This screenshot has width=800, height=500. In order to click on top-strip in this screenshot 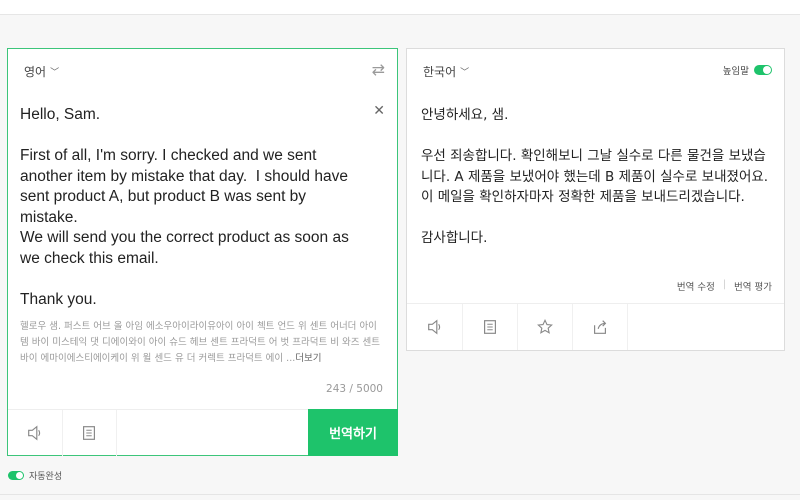, I will do `click(400, 7)`.